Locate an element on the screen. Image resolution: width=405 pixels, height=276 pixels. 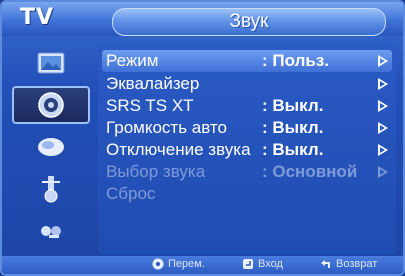
category-sidebar is located at coordinates (51, 149).